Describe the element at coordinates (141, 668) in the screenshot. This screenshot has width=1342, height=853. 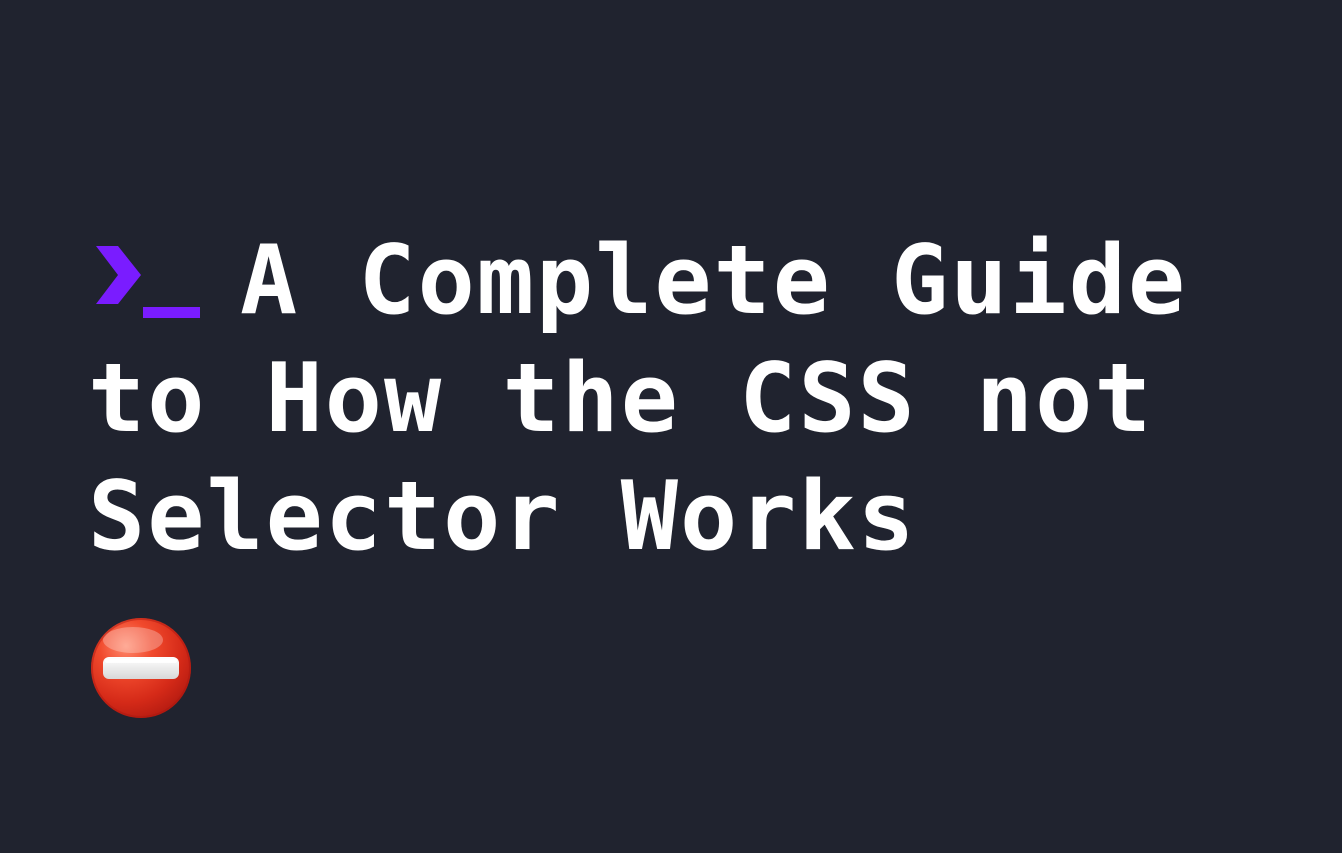
I see `no-entry-icon` at that location.